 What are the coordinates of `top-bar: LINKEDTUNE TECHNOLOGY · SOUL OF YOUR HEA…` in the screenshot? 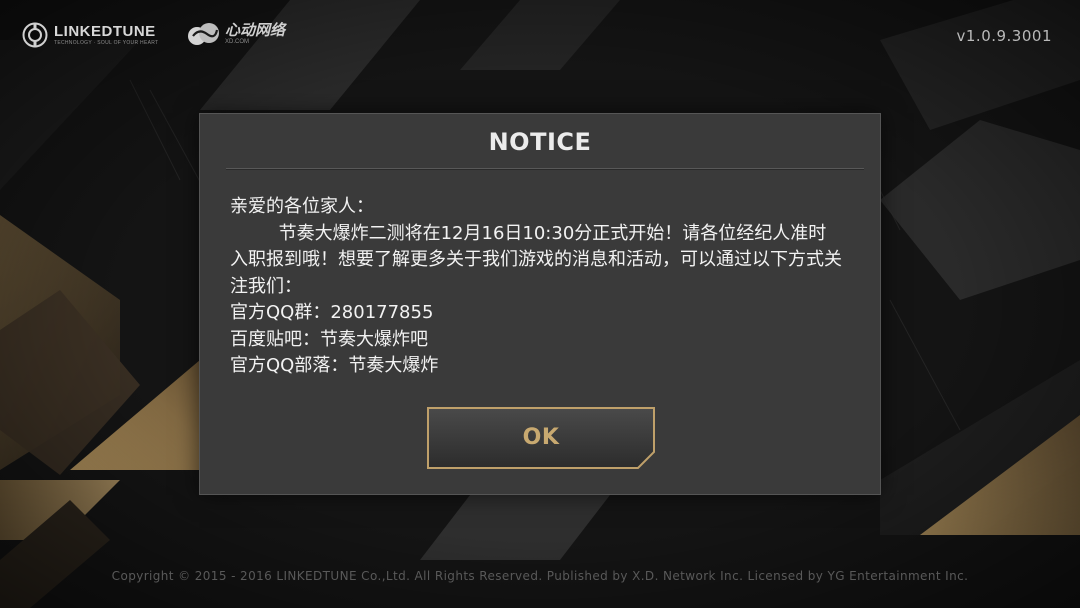 It's located at (540, 40).